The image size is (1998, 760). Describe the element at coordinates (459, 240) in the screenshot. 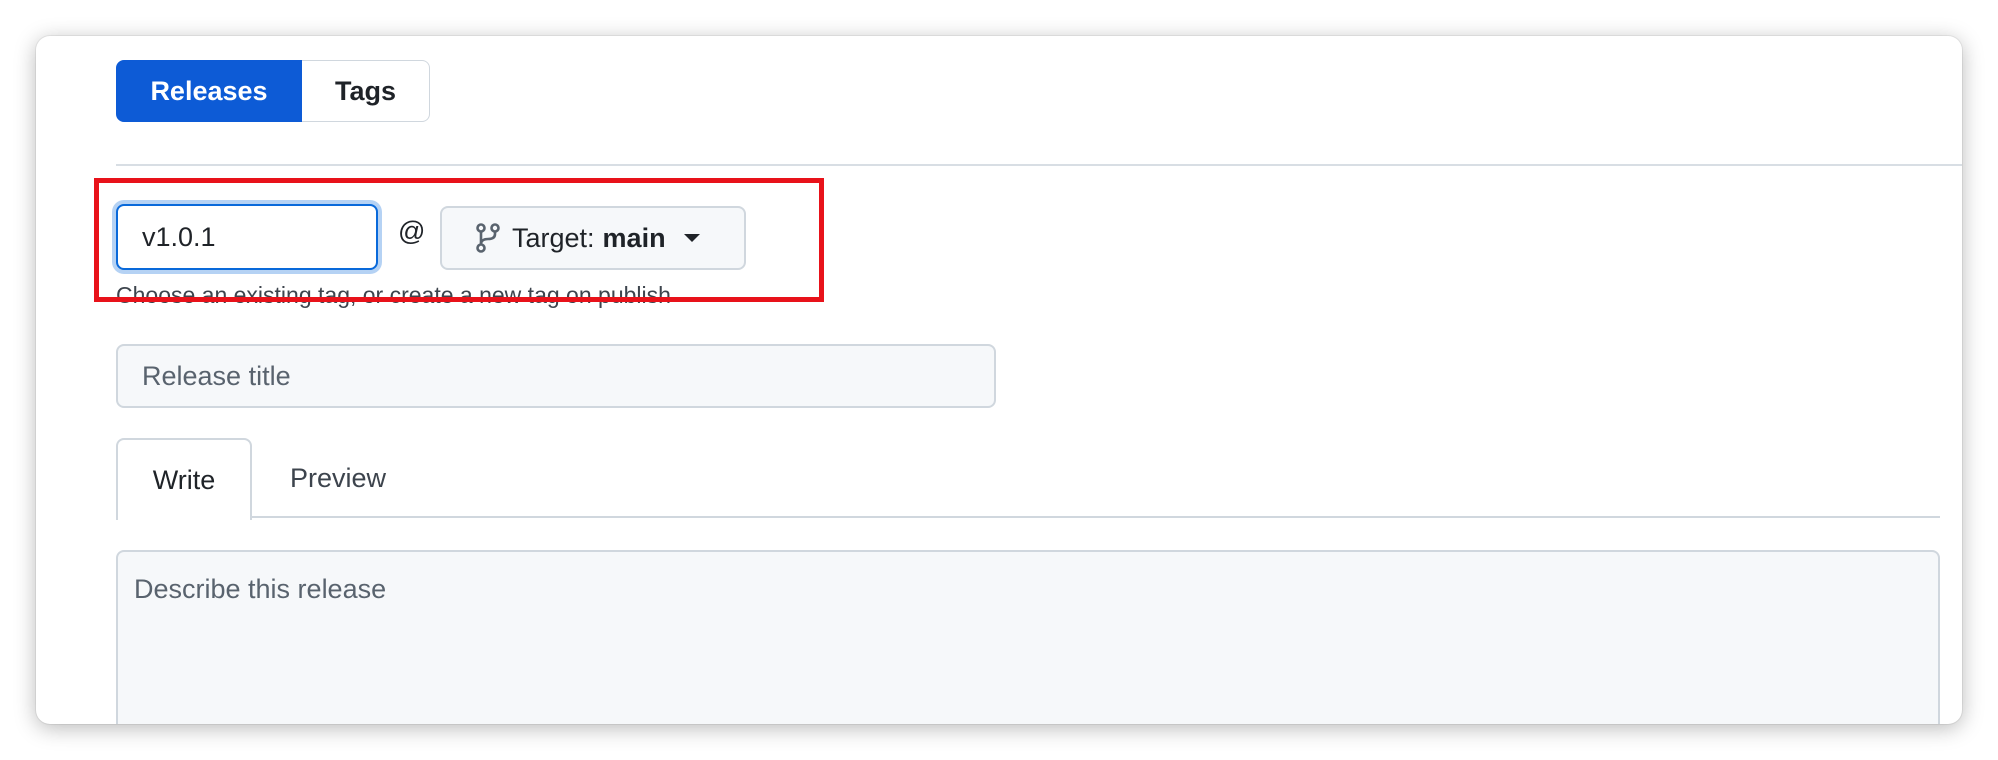

I see `annotation-highlight-box` at that location.